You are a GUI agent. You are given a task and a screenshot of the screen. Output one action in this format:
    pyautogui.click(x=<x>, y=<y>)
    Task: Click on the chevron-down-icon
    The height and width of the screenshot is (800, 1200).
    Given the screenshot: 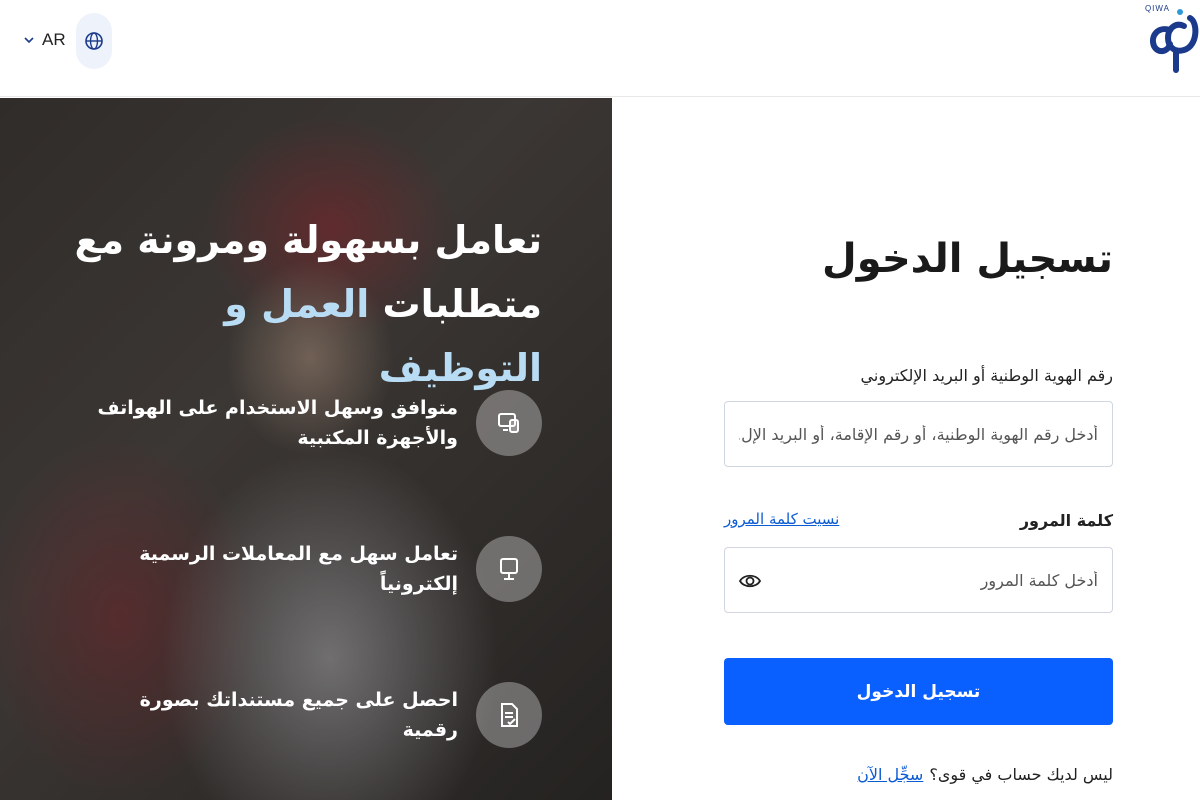 What is the action you would take?
    pyautogui.click(x=29, y=40)
    